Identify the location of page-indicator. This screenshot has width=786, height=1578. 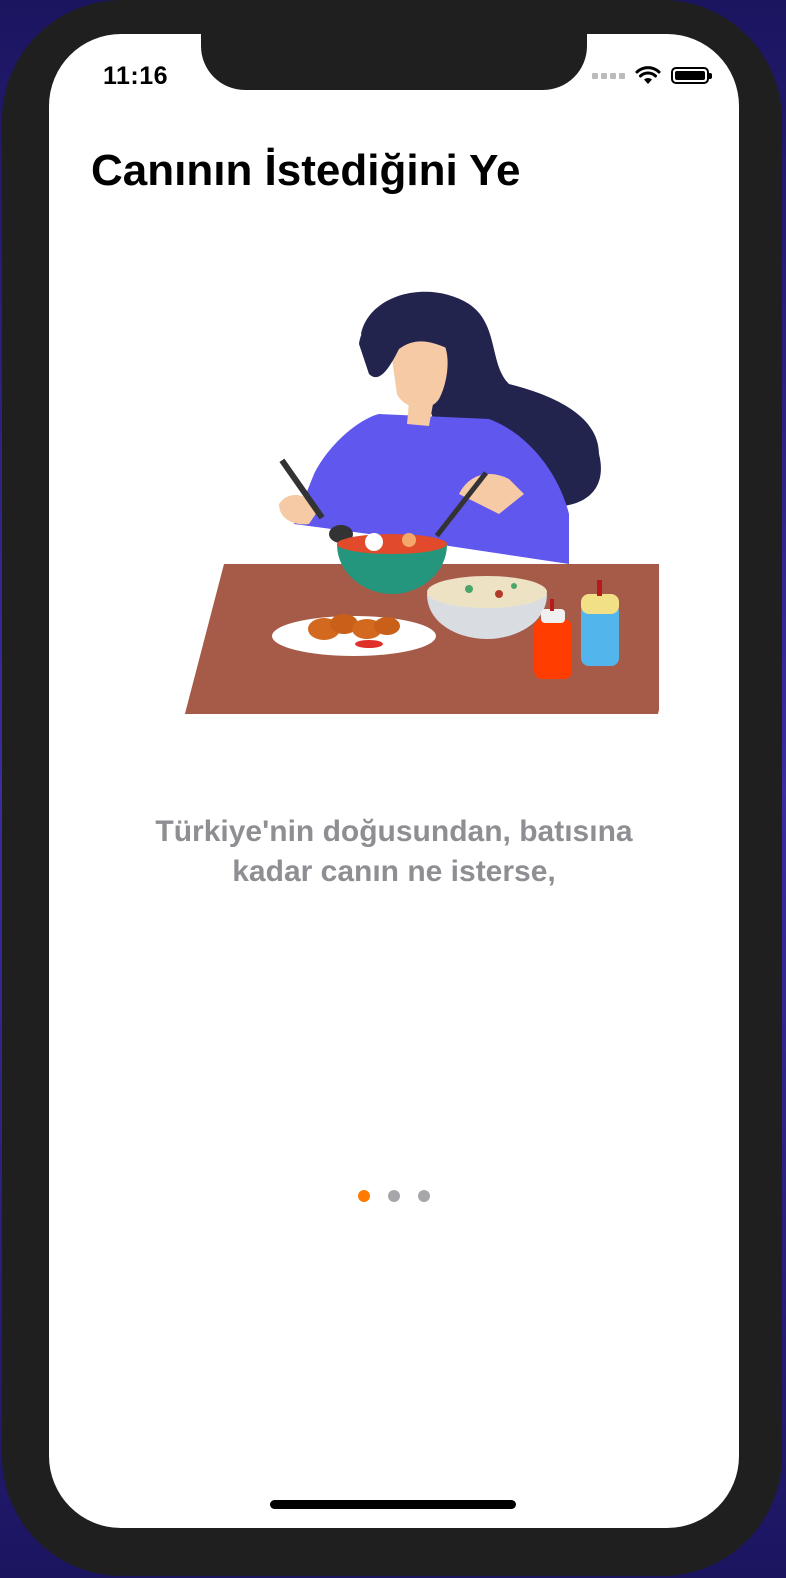
(394, 1196).